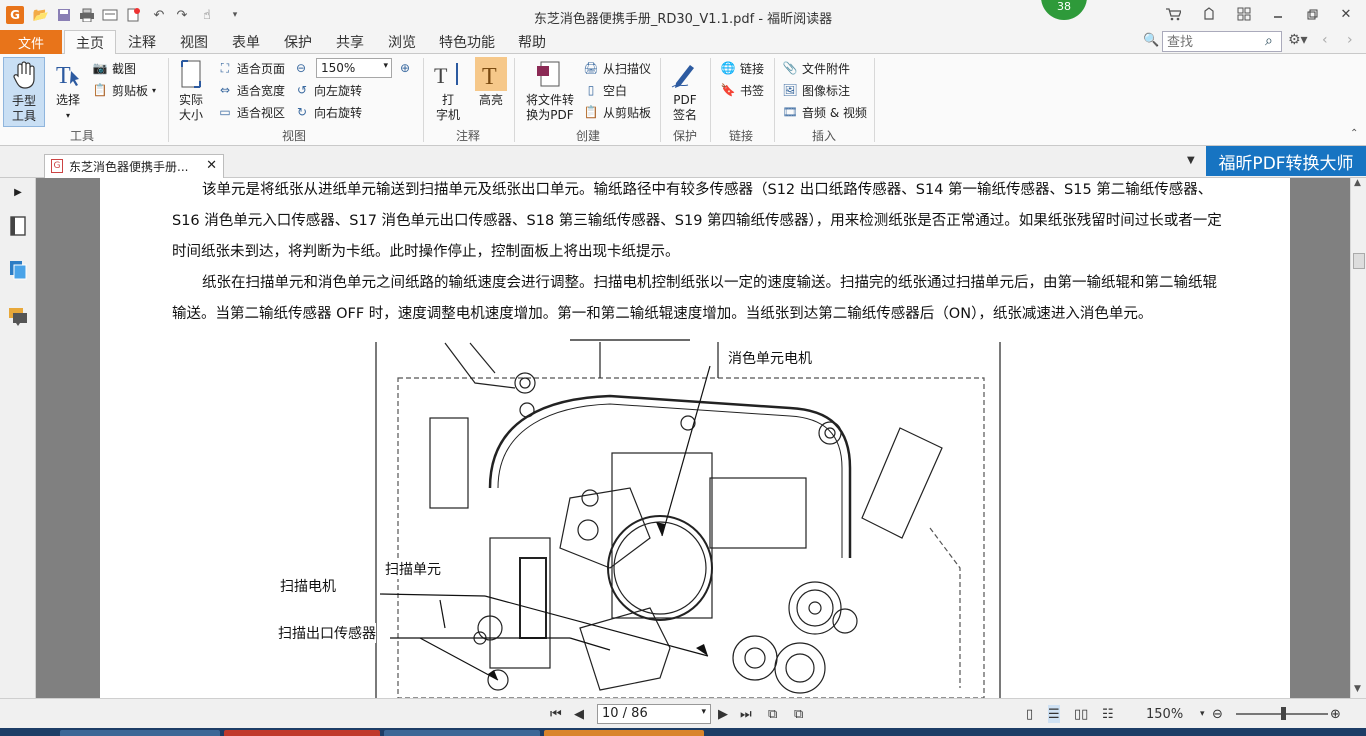 The image size is (1366, 736). What do you see at coordinates (134, 166) in the screenshot?
I see `document-tab: G 东芝消色器便携手册... ✕` at bounding box center [134, 166].